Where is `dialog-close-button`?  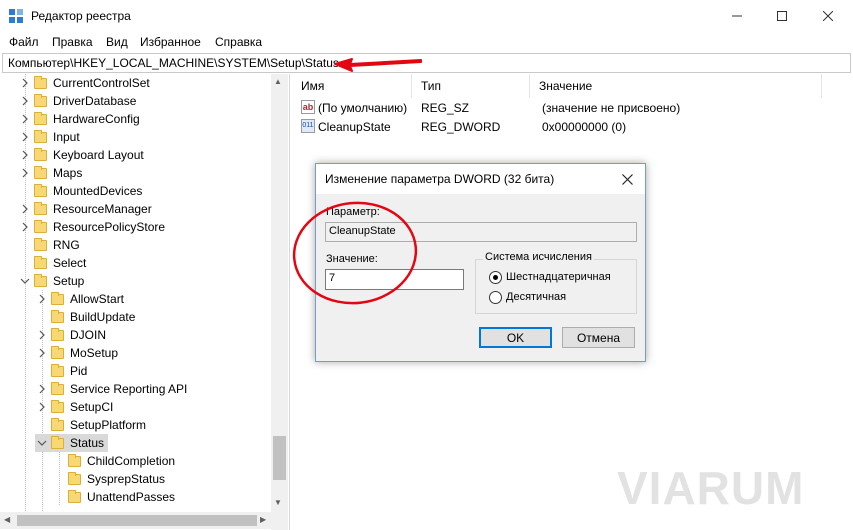 dialog-close-button is located at coordinates (627, 179).